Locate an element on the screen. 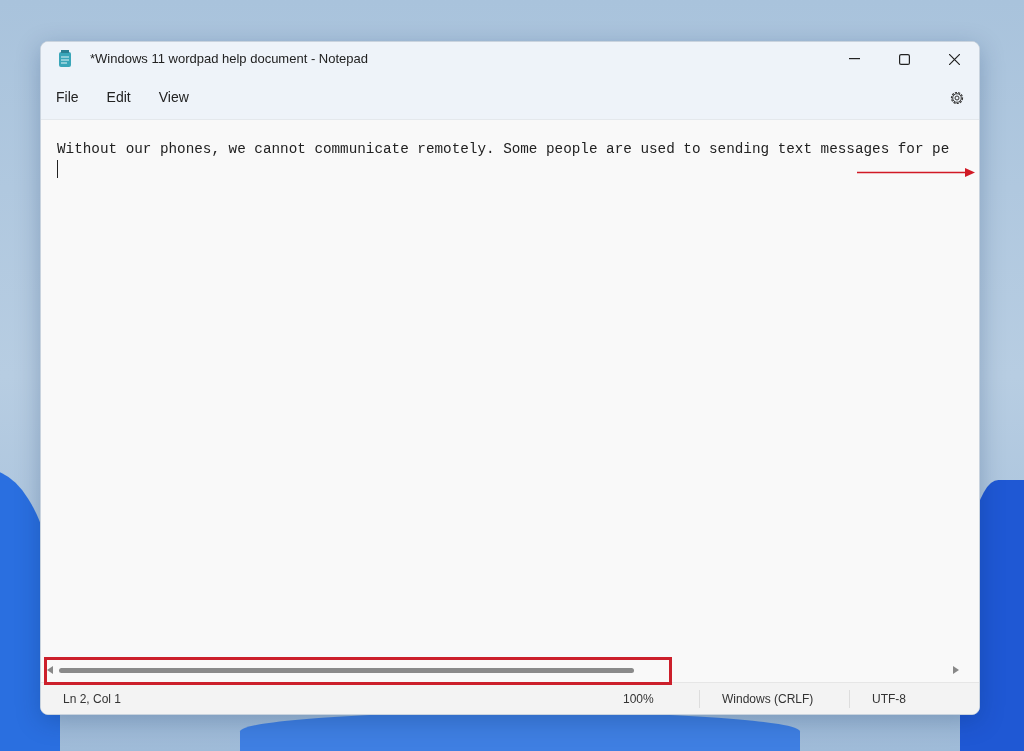 The image size is (1024, 751). settings-icon is located at coordinates (957, 97).